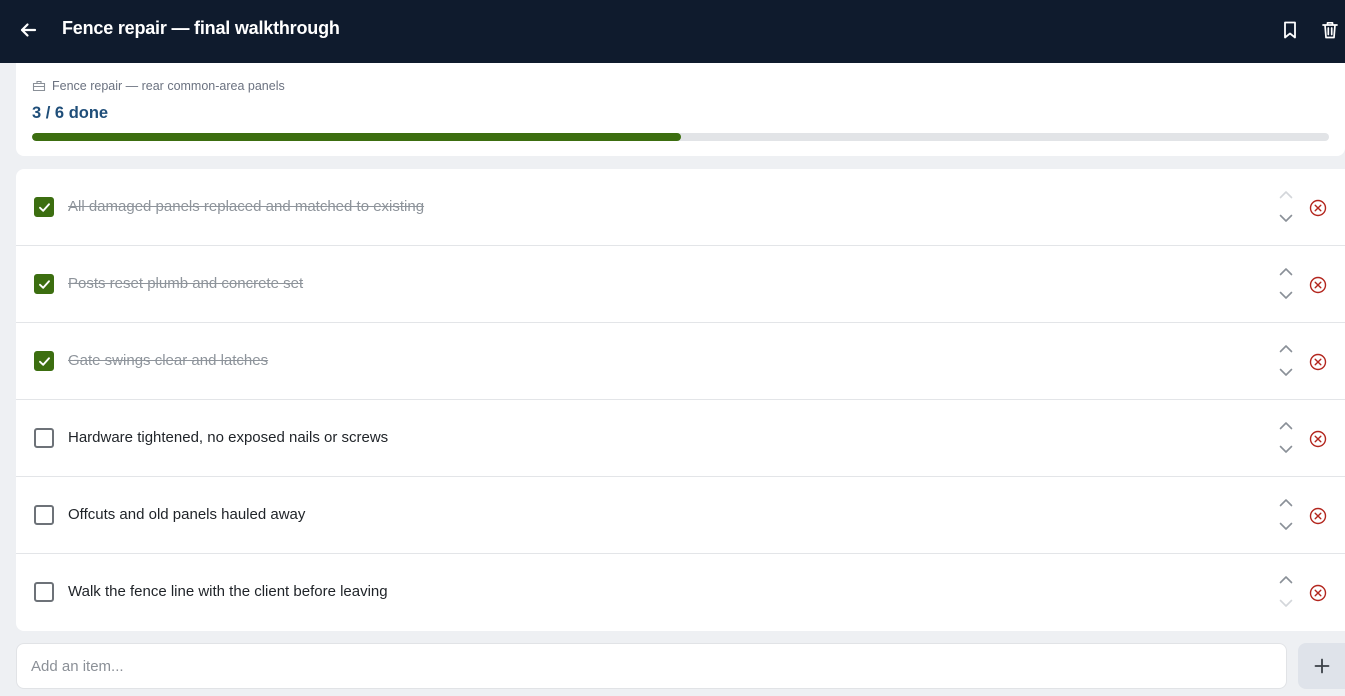 The height and width of the screenshot is (696, 1345). Describe the element at coordinates (356, 137) in the screenshot. I see `progress-bar-fill` at that location.